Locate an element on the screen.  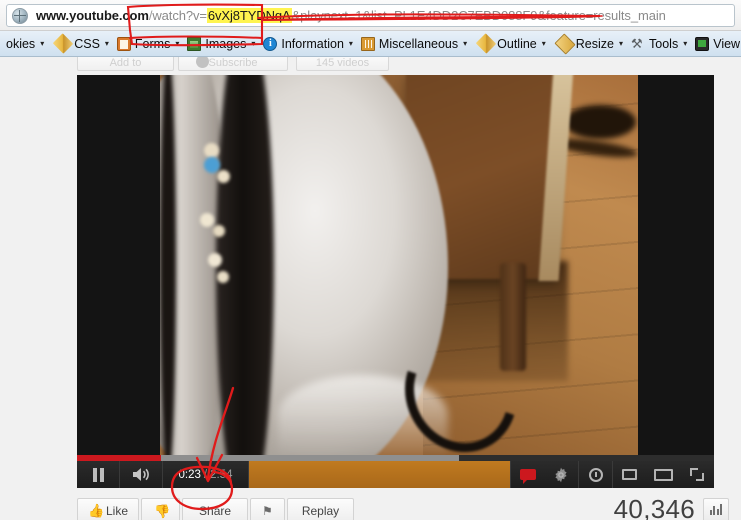
captions-icon is located at coordinates (527, 476).